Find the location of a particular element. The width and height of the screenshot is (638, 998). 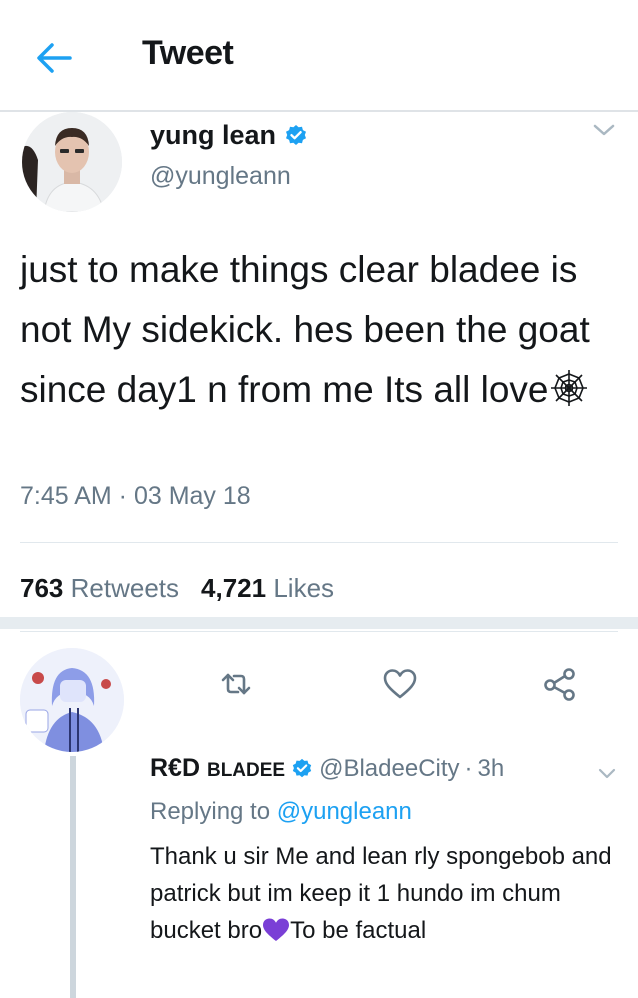

reply-avatar-photo is located at coordinates (72, 700).